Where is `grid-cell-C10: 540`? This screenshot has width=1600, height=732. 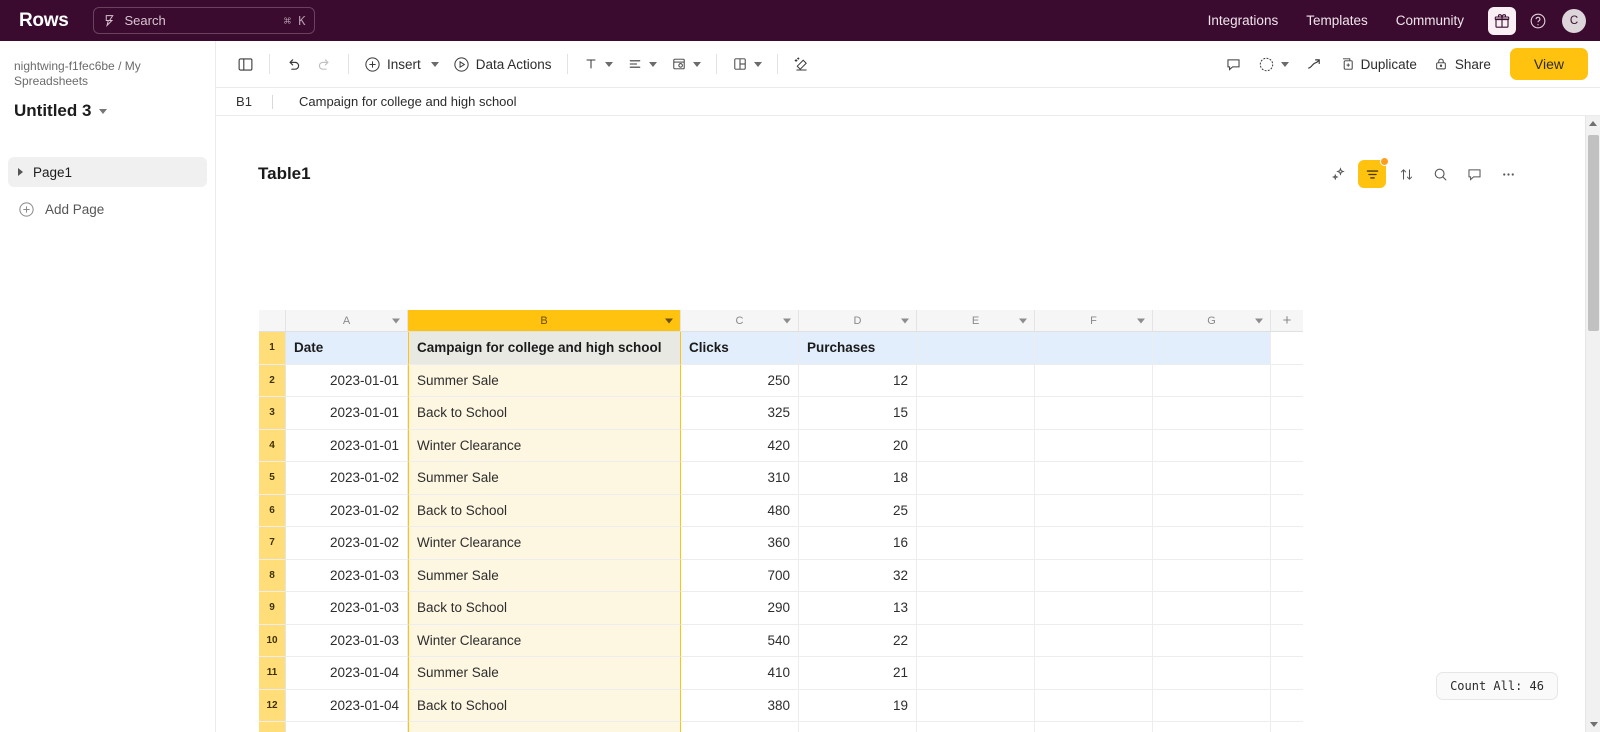
grid-cell-C10: 540 is located at coordinates (740, 640).